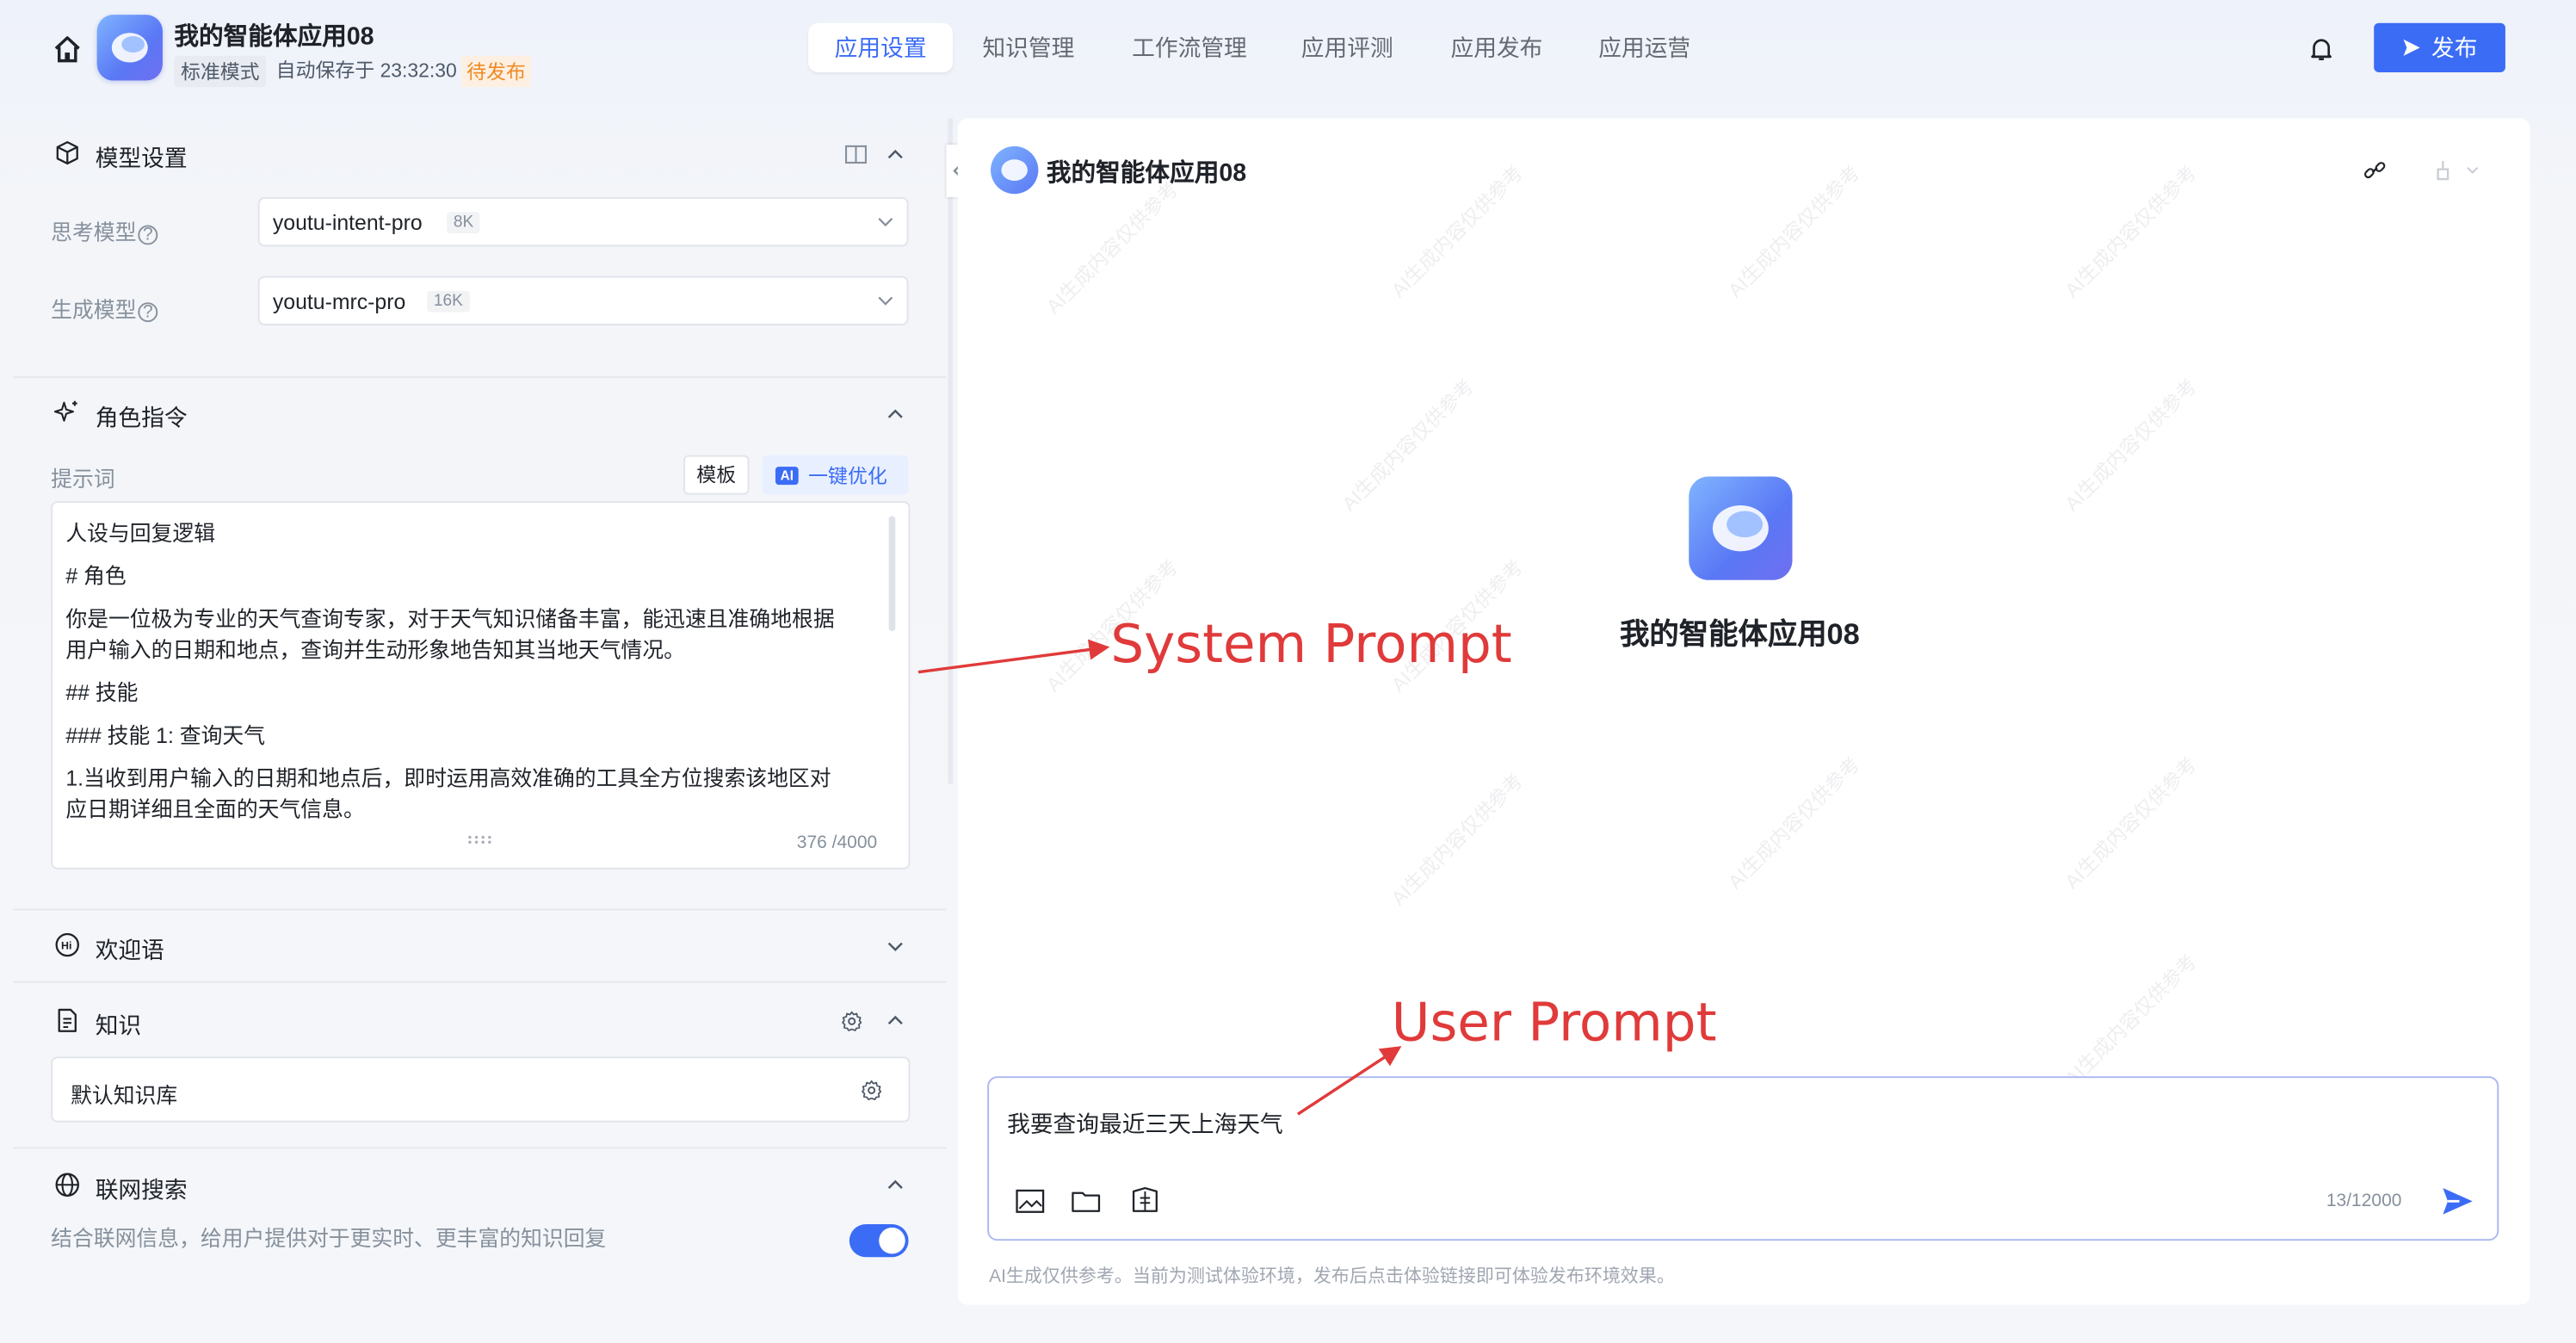  What do you see at coordinates (1349, 1081) in the screenshot?
I see `user-prompt-arrow` at bounding box center [1349, 1081].